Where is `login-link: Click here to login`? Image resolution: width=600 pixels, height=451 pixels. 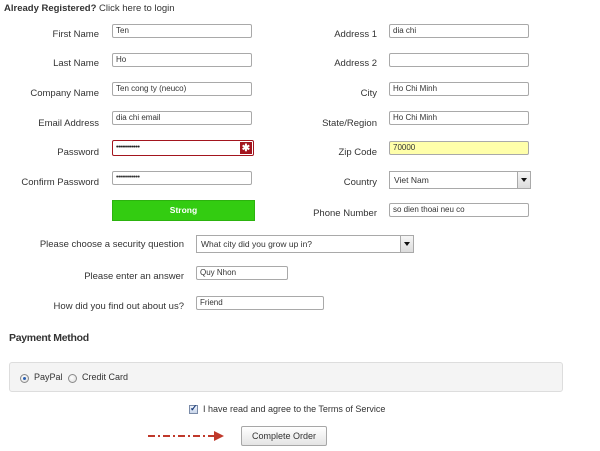
login-link: Click here to login is located at coordinates (137, 8).